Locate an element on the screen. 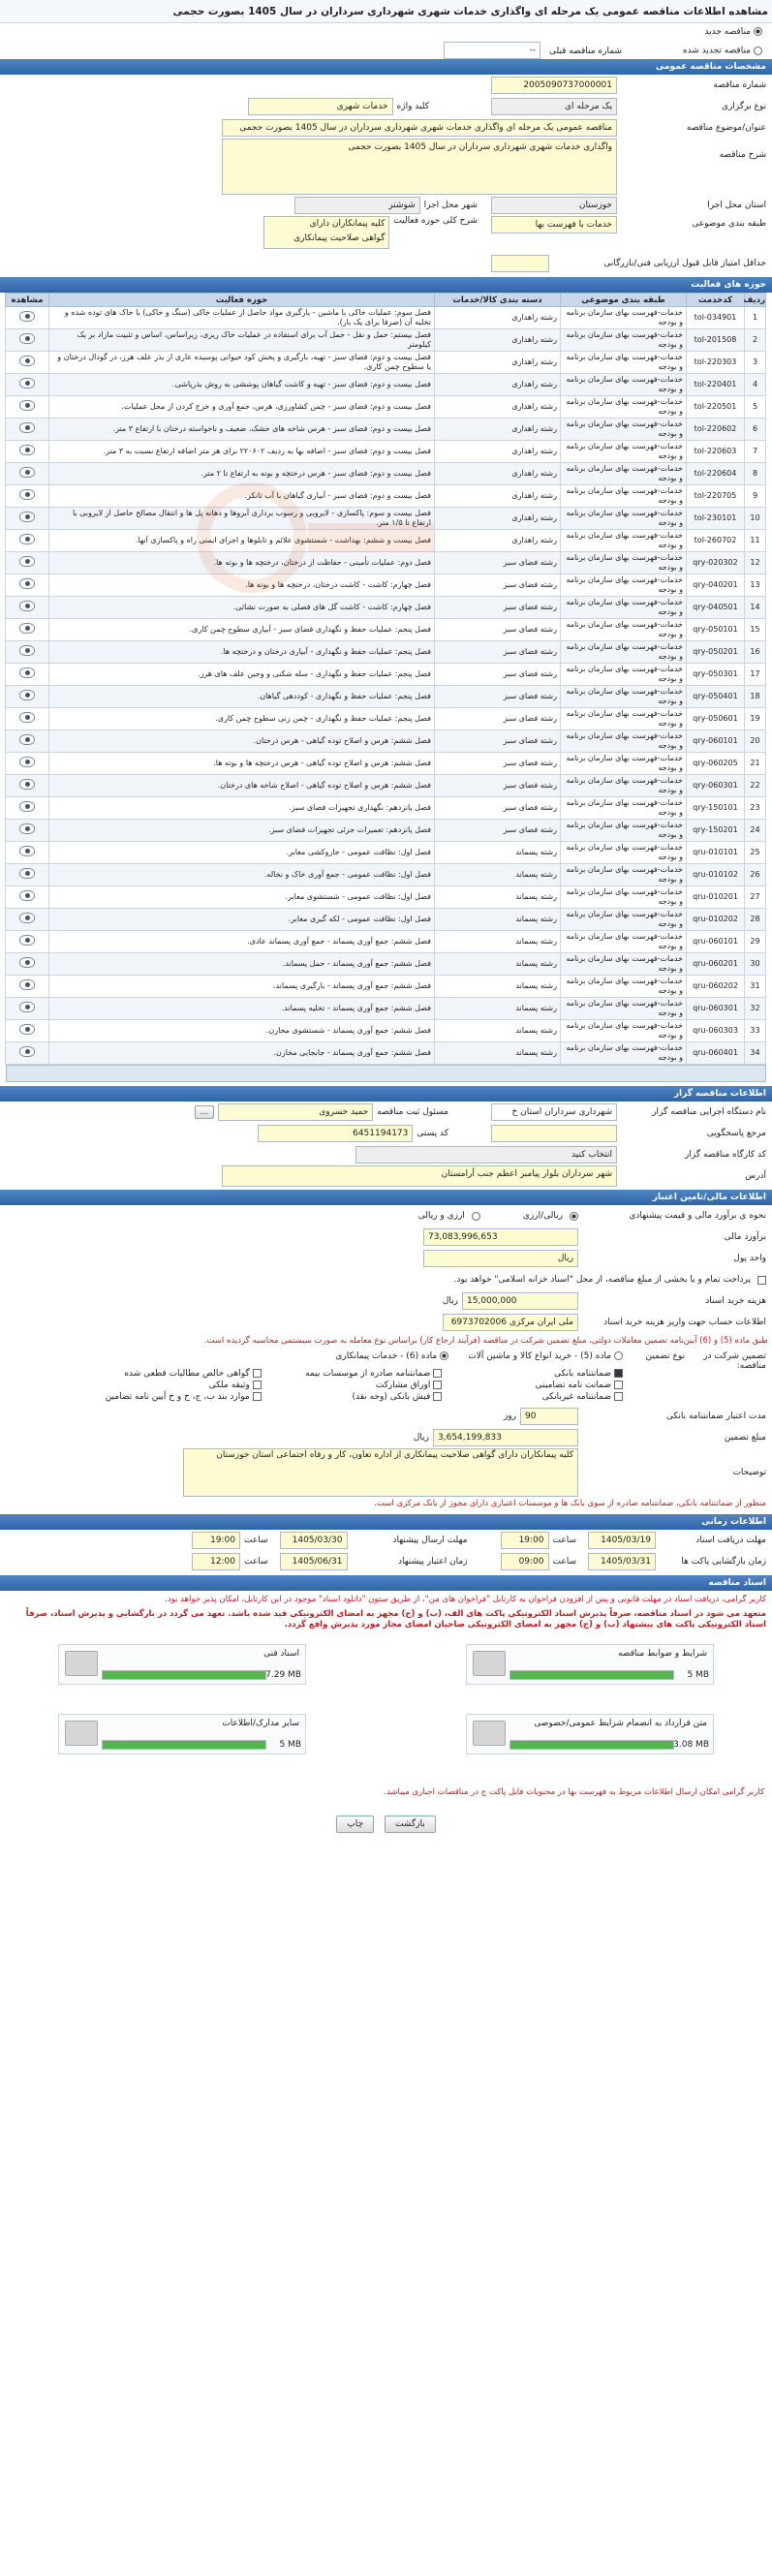 This screenshot has width=772, height=2576. print-button: چاپ is located at coordinates (355, 1824).